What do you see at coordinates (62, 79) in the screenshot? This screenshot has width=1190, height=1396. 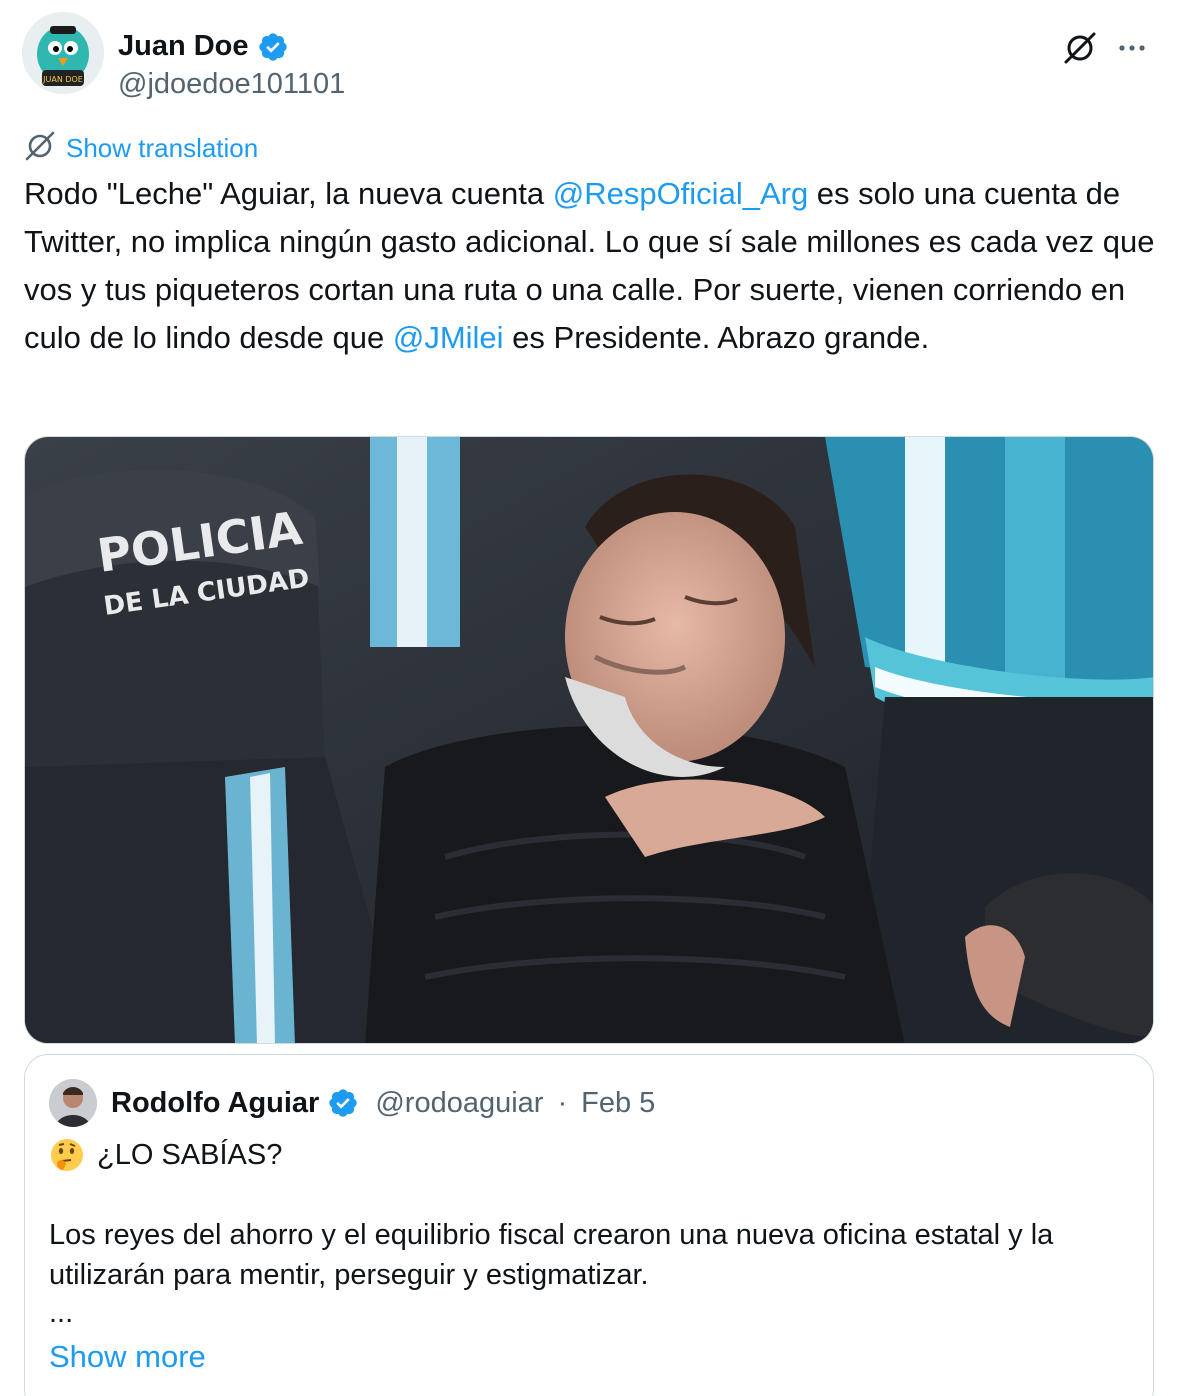 I see `svg-text: JUAN DOE` at bounding box center [62, 79].